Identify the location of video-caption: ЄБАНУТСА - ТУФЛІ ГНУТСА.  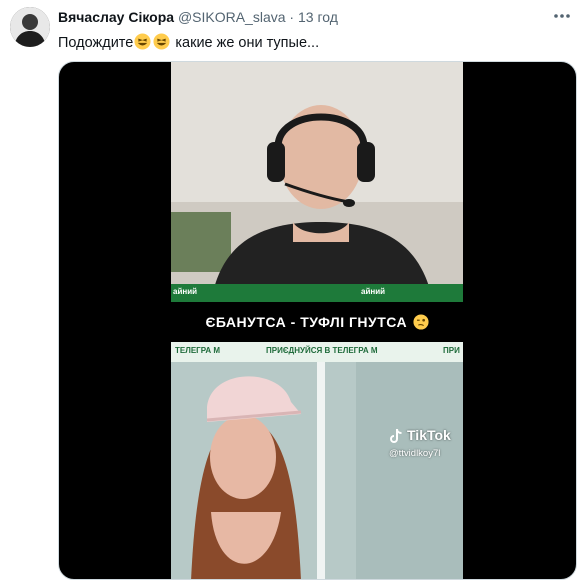
(317, 322).